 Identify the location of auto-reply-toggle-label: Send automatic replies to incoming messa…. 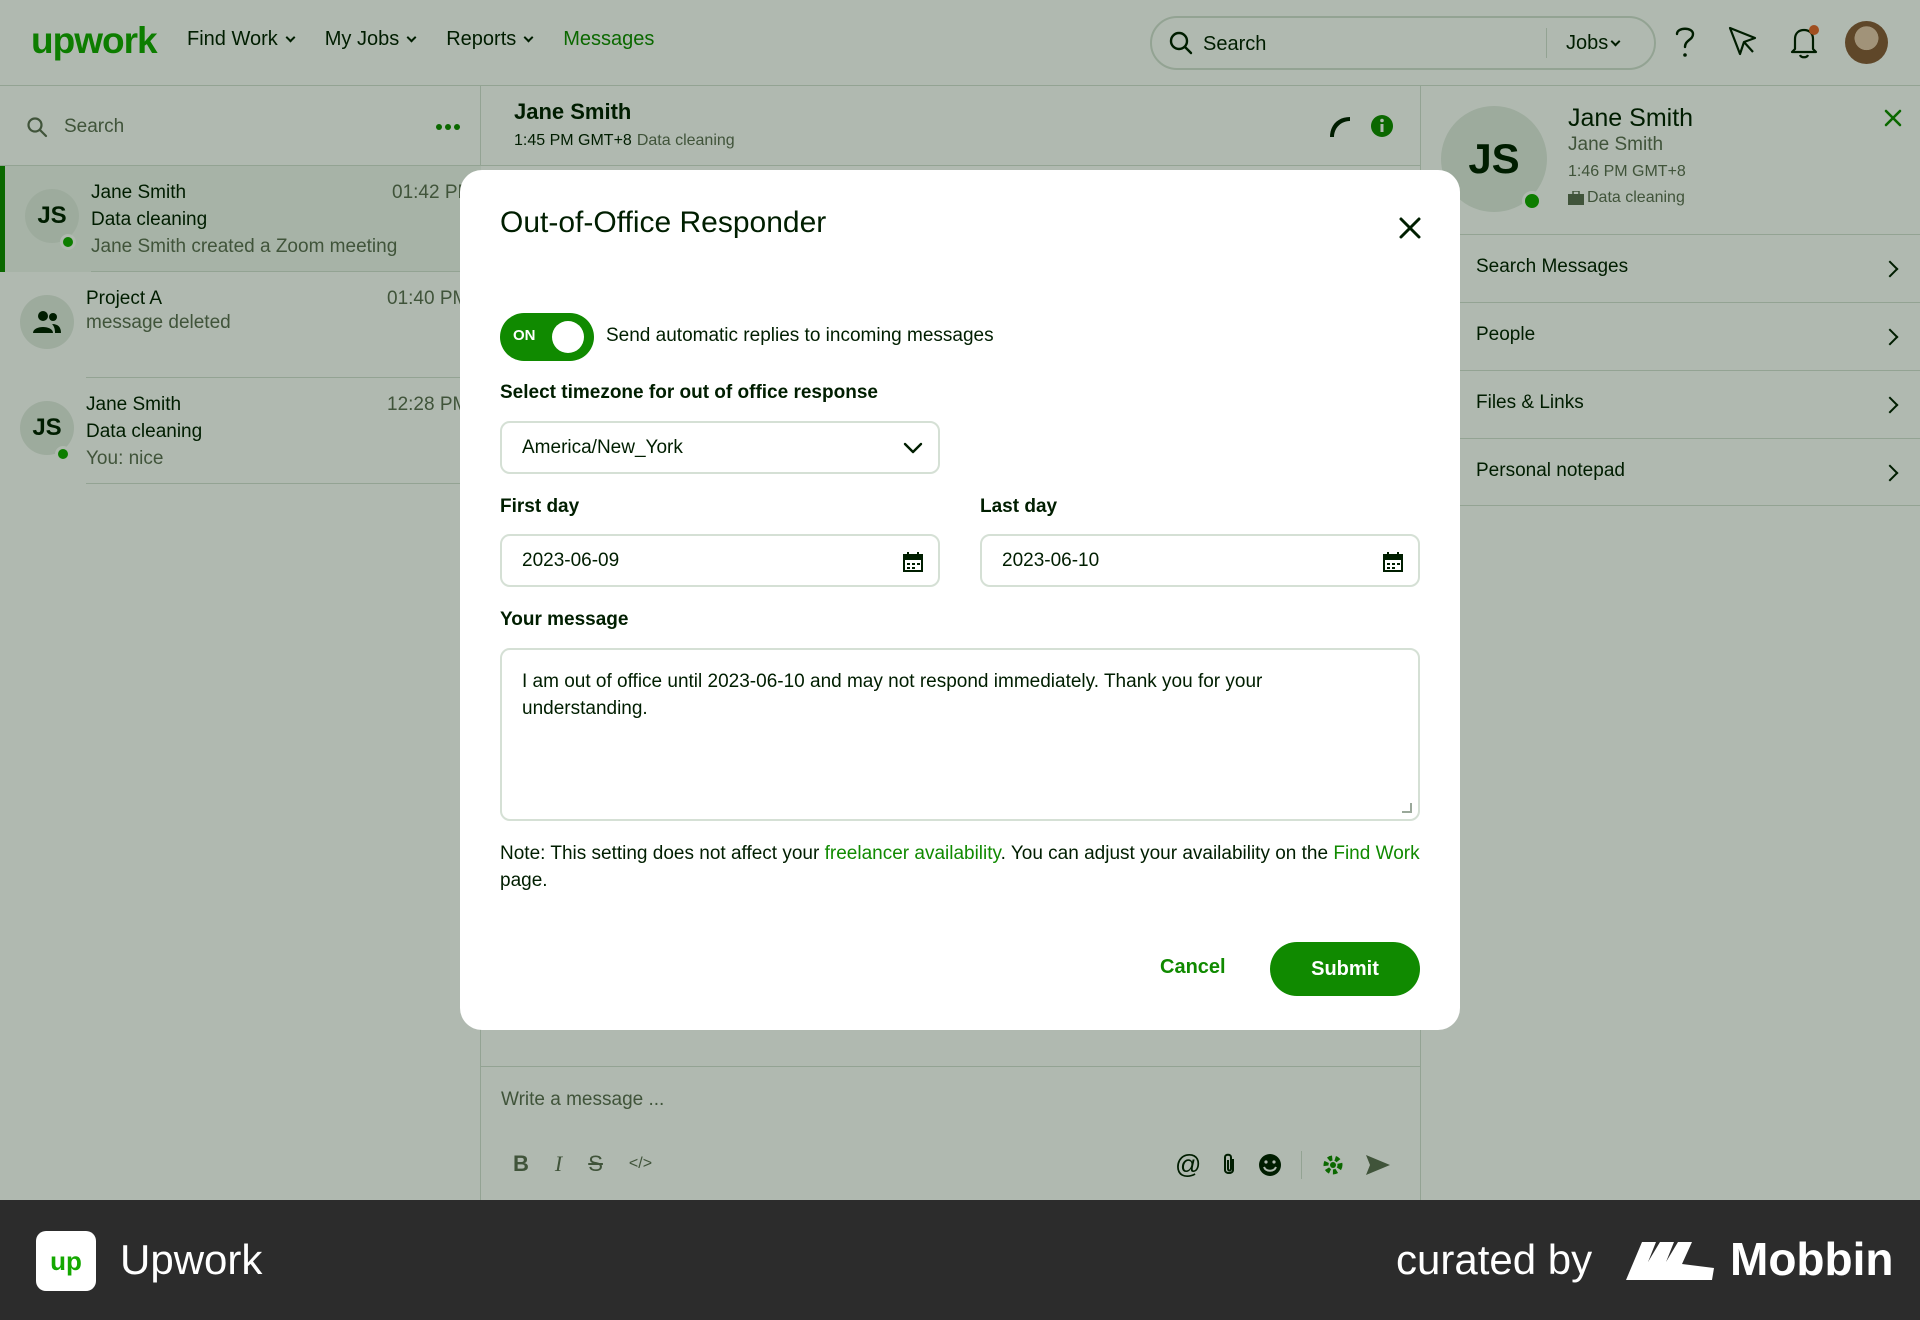
(800, 335).